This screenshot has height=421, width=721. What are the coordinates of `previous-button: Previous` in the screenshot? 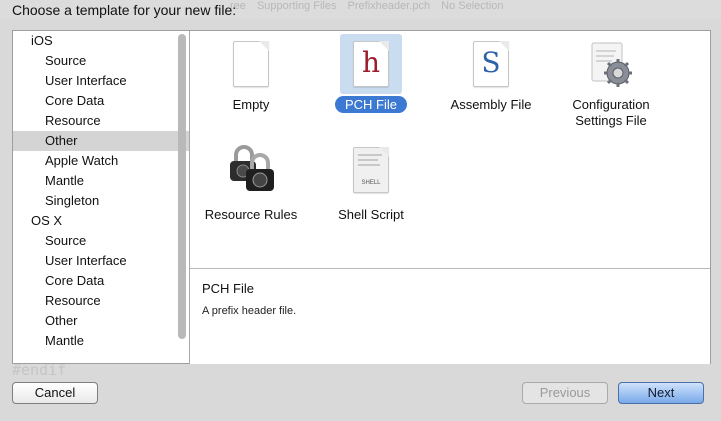 It's located at (565, 393).